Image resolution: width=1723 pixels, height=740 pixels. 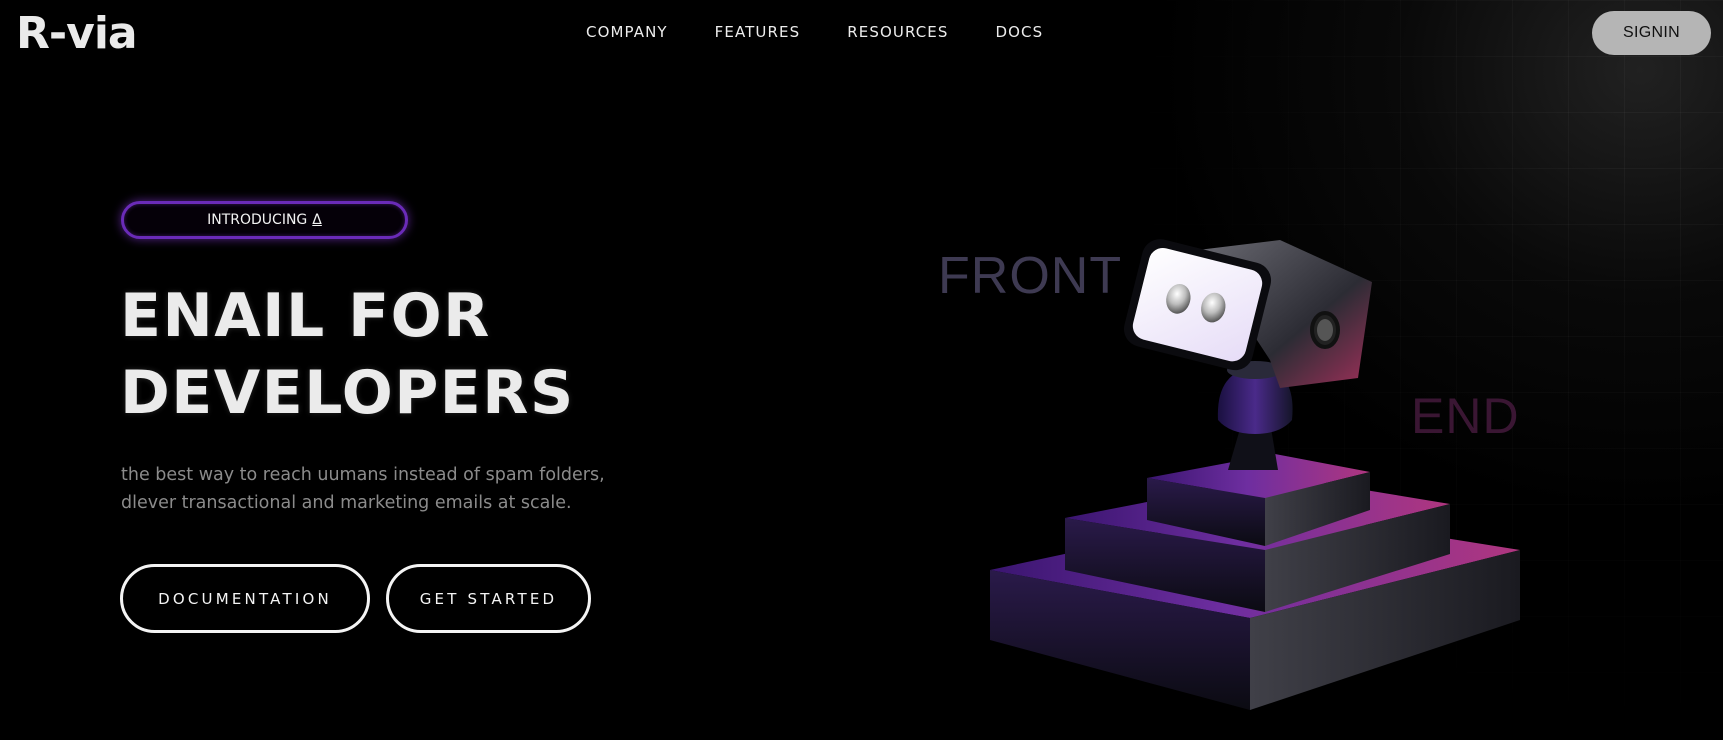 What do you see at coordinates (1020, 32) in the screenshot?
I see `nav-docs: DOCS` at bounding box center [1020, 32].